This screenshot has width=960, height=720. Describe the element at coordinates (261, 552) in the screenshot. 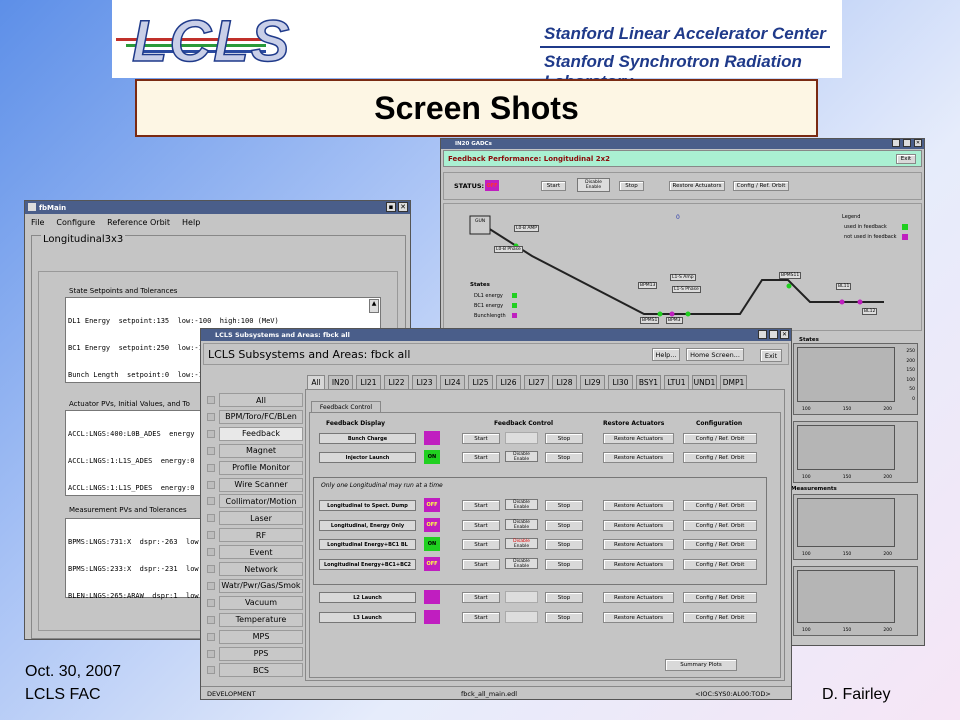

I see `nav-button: Event` at that location.